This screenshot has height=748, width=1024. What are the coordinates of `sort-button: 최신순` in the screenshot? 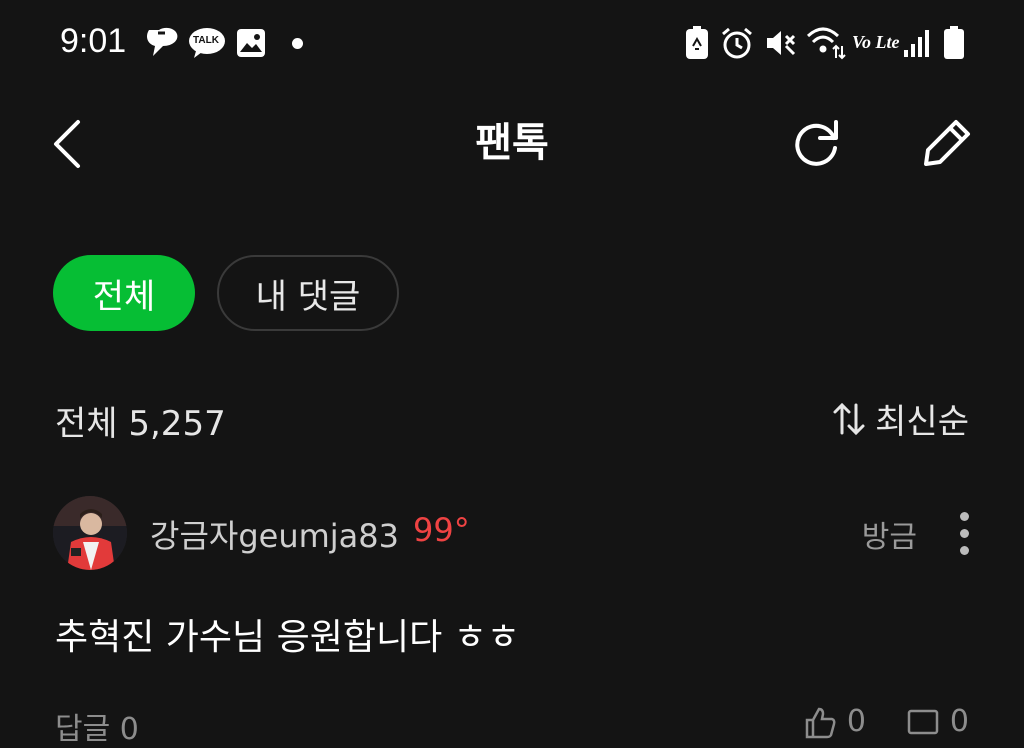 It's located at (900, 418).